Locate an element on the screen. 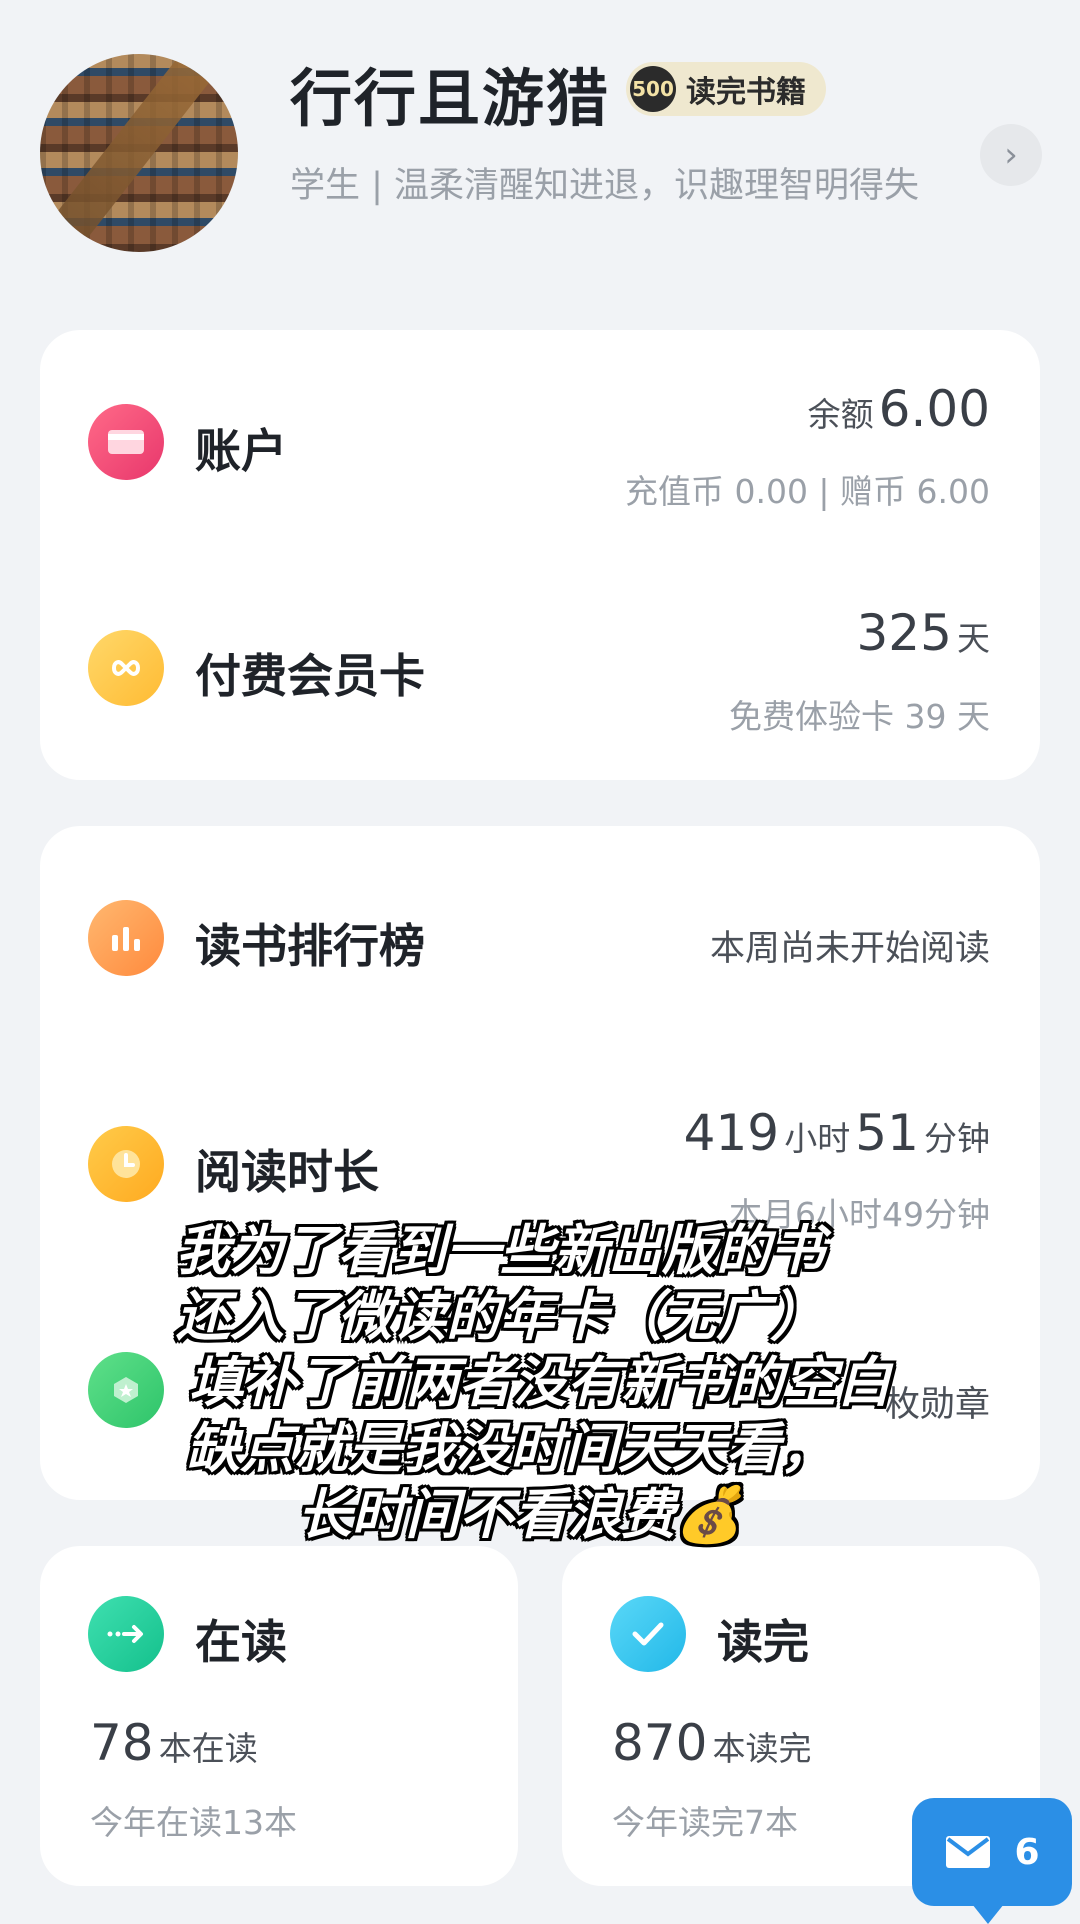 The height and width of the screenshot is (1924, 1080). trial-card-info: 免费体验卡 39 天 is located at coordinates (859, 716).